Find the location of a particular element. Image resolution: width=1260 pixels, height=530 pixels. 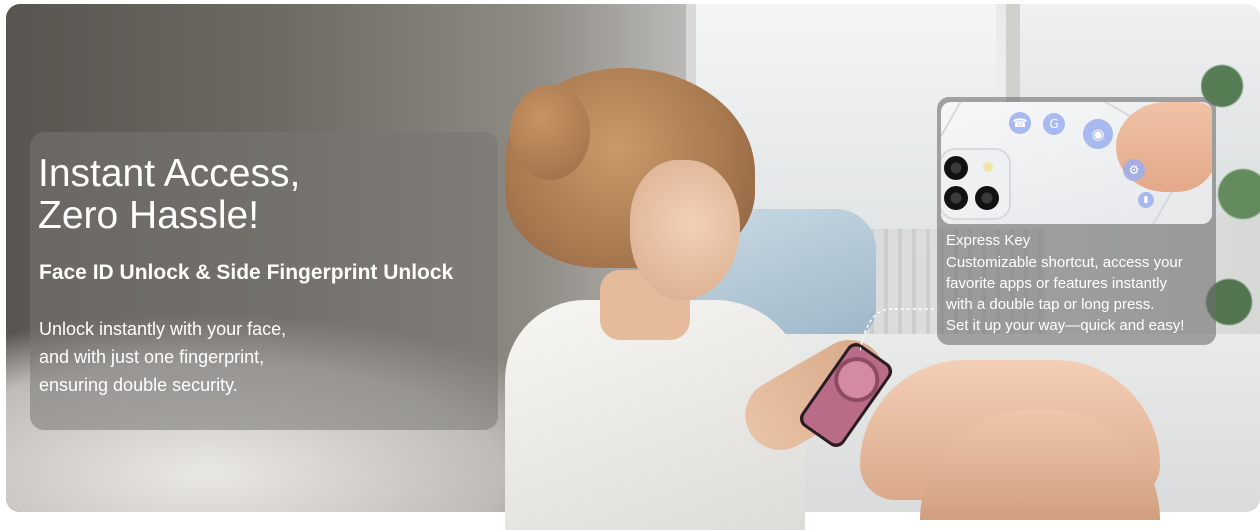

headline: Instant Access, Zero Hassle! is located at coordinates (169, 194).